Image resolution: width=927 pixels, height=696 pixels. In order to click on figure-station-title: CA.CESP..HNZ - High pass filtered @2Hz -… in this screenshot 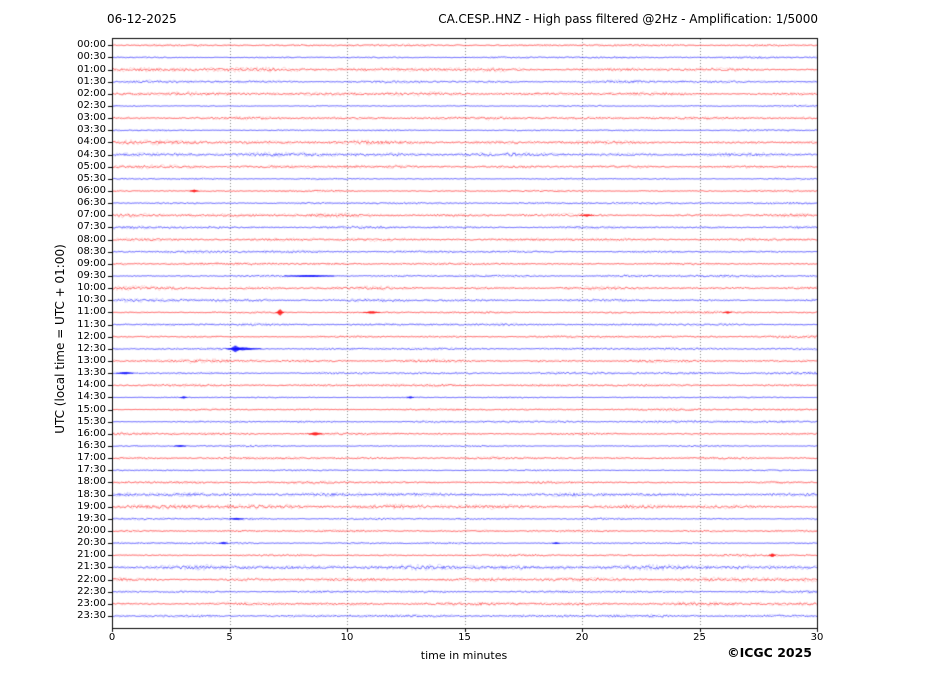, I will do `click(628, 19)`.